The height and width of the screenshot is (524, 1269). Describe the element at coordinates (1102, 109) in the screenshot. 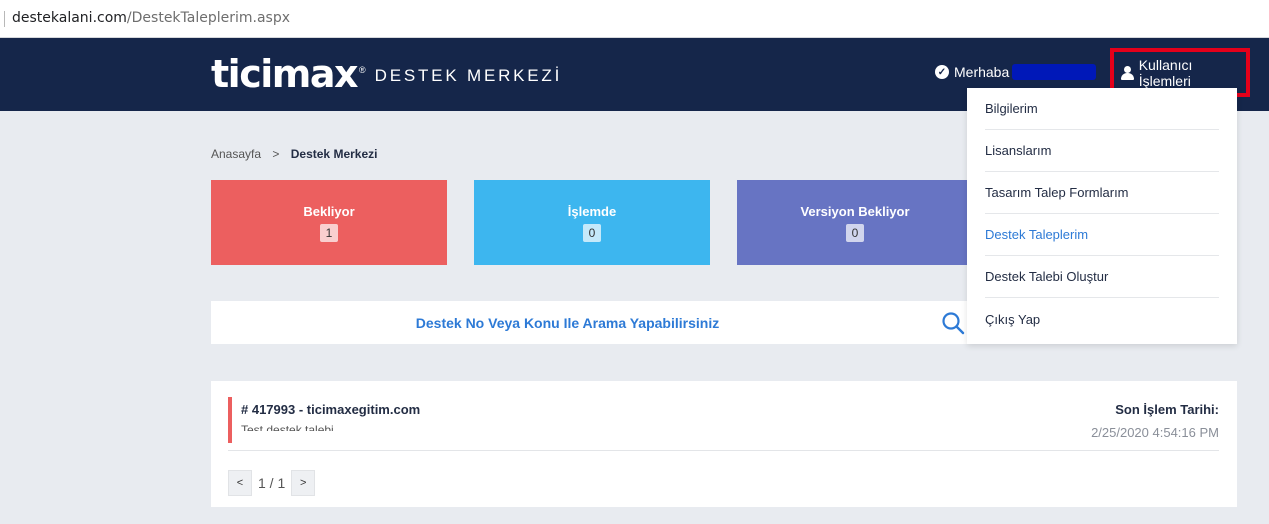

I see `menu-item-bilgilerim: Bilgilerim` at that location.